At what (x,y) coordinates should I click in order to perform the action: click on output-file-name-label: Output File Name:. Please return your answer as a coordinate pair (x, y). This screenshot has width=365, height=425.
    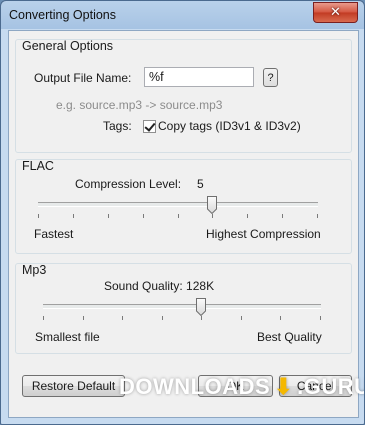
    Looking at the image, I should click on (83, 78).